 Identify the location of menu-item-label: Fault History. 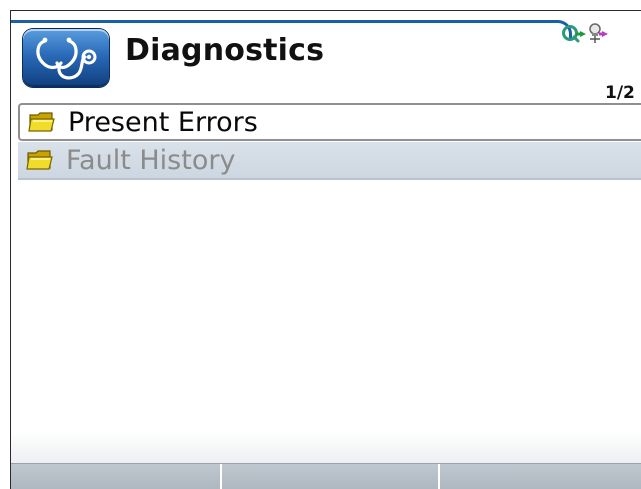
(151, 160).